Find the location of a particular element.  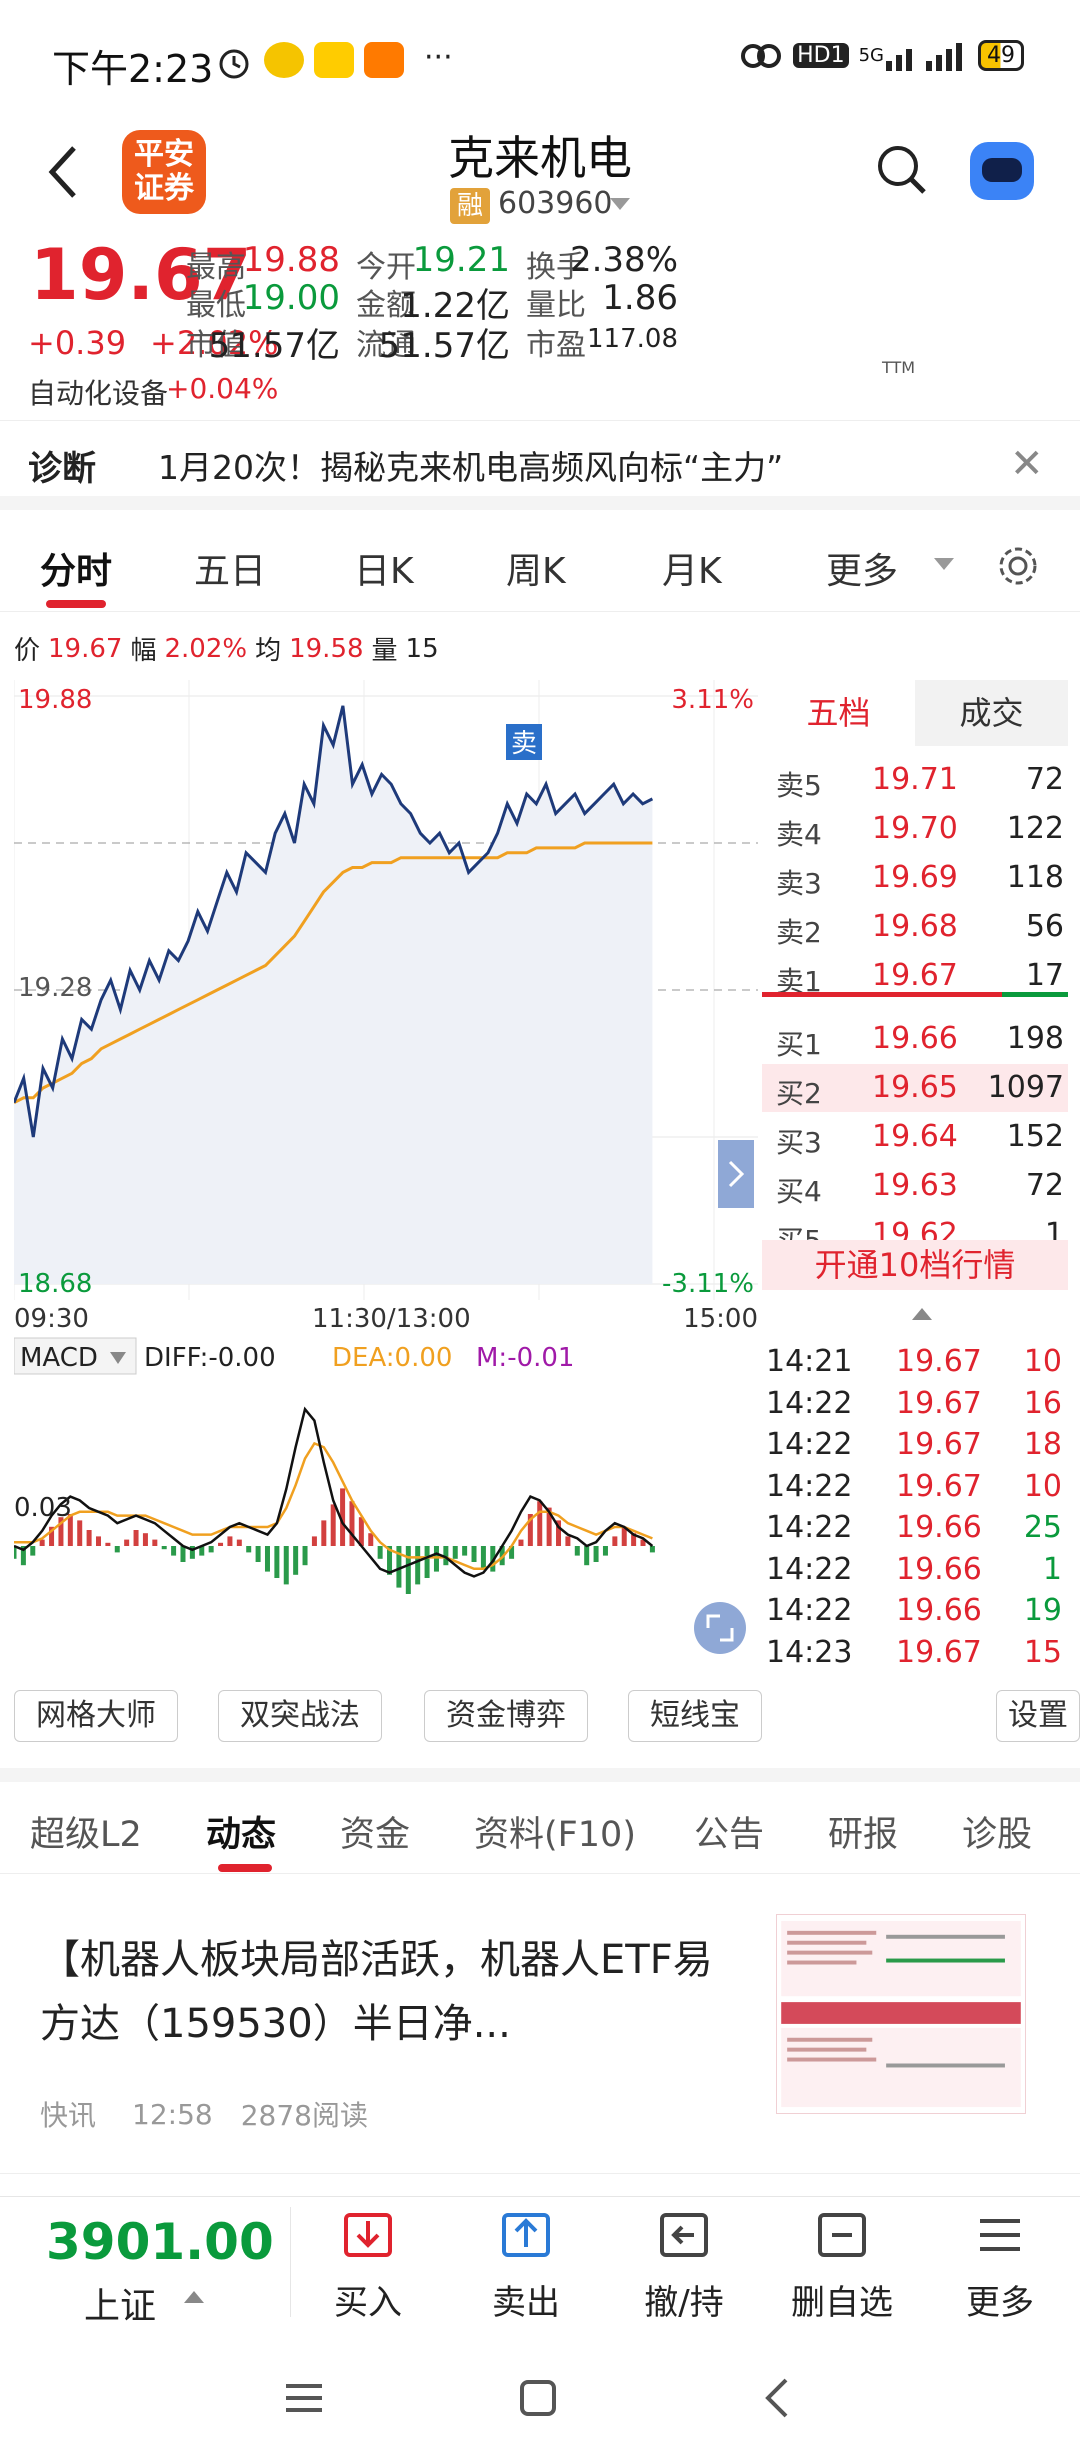

time-axis: 09:30 11:30/13:00 15:00 is located at coordinates (386, 1318).